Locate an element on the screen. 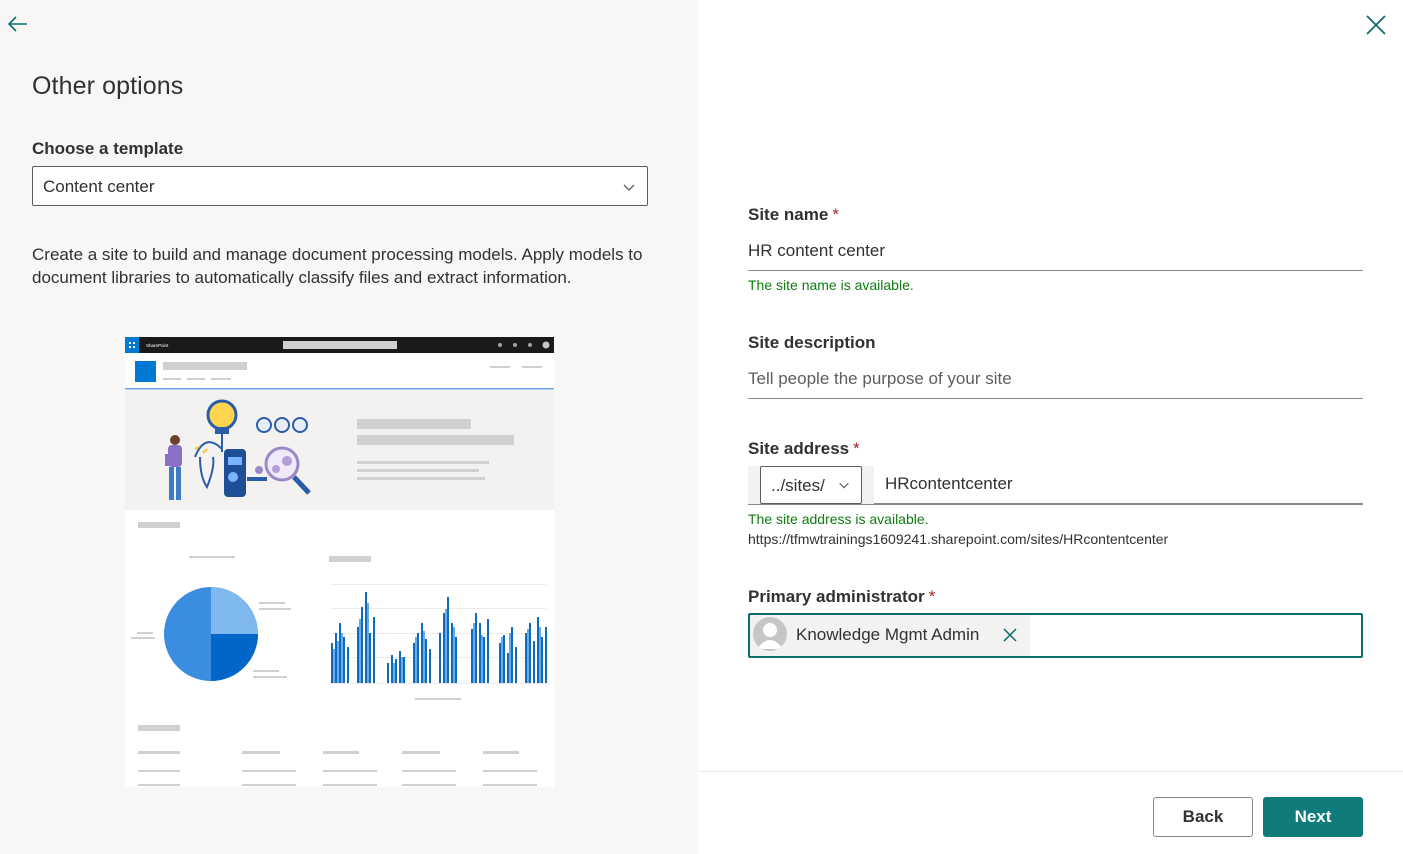 This screenshot has width=1403, height=854. next-button: Next is located at coordinates (1313, 817).